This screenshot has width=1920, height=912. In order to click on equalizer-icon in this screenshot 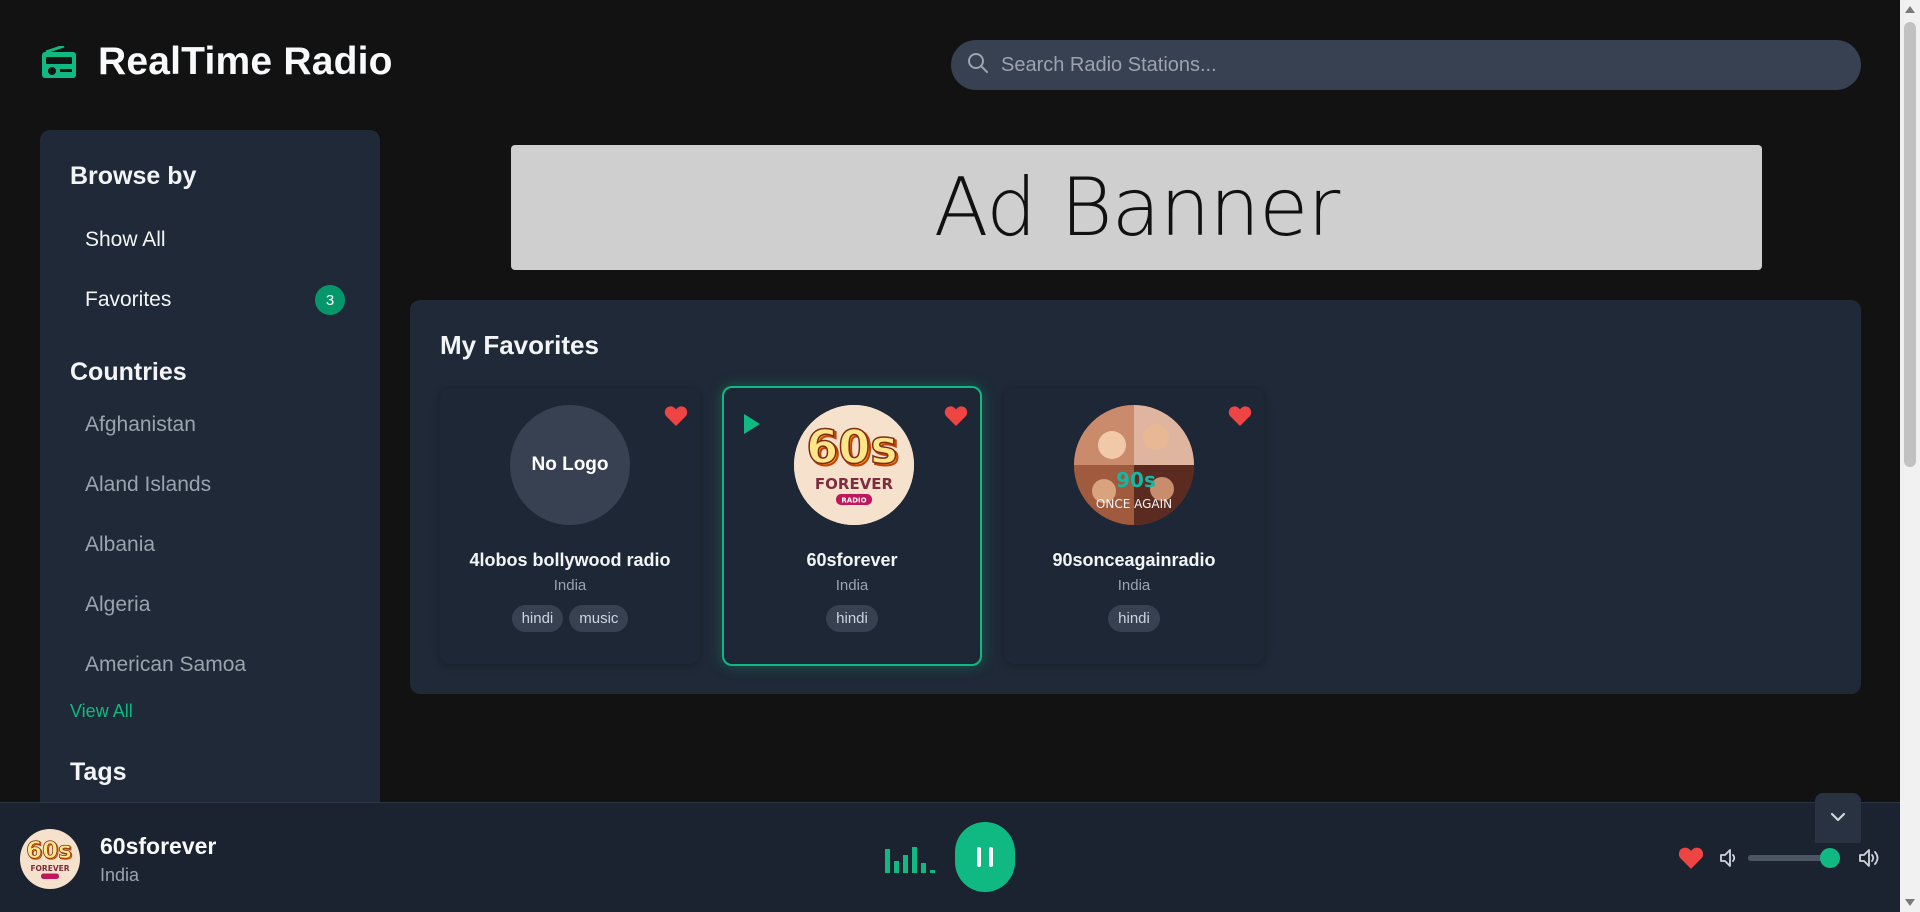, I will do `click(911, 858)`.